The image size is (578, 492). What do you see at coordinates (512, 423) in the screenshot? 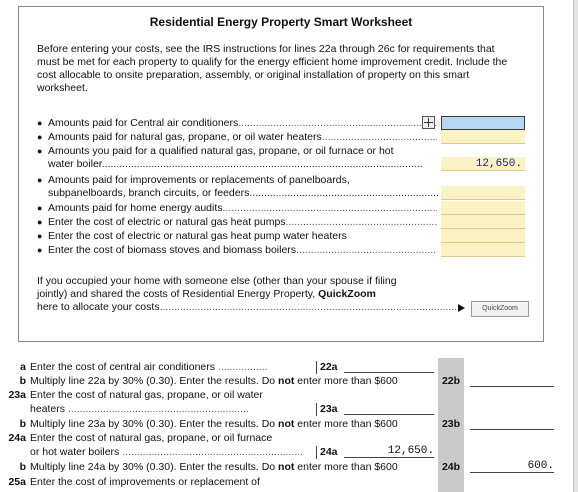
I see `line-23b-amount` at bounding box center [512, 423].